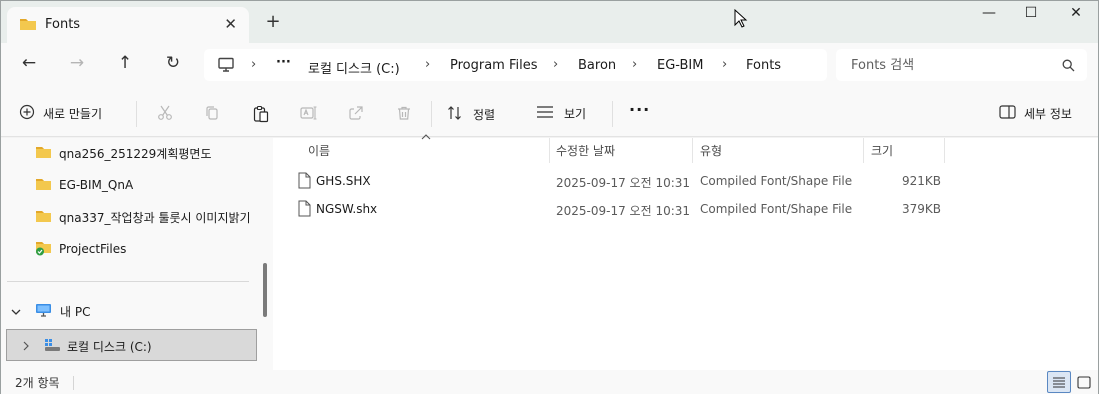 Image resolution: width=1099 pixels, height=394 pixels. What do you see at coordinates (304, 210) in the screenshot?
I see `file-icon` at bounding box center [304, 210].